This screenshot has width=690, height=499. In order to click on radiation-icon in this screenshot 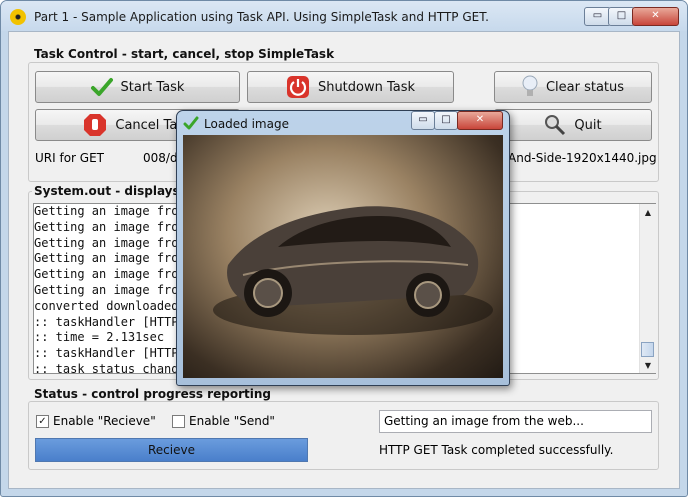, I will do `click(18, 17)`.